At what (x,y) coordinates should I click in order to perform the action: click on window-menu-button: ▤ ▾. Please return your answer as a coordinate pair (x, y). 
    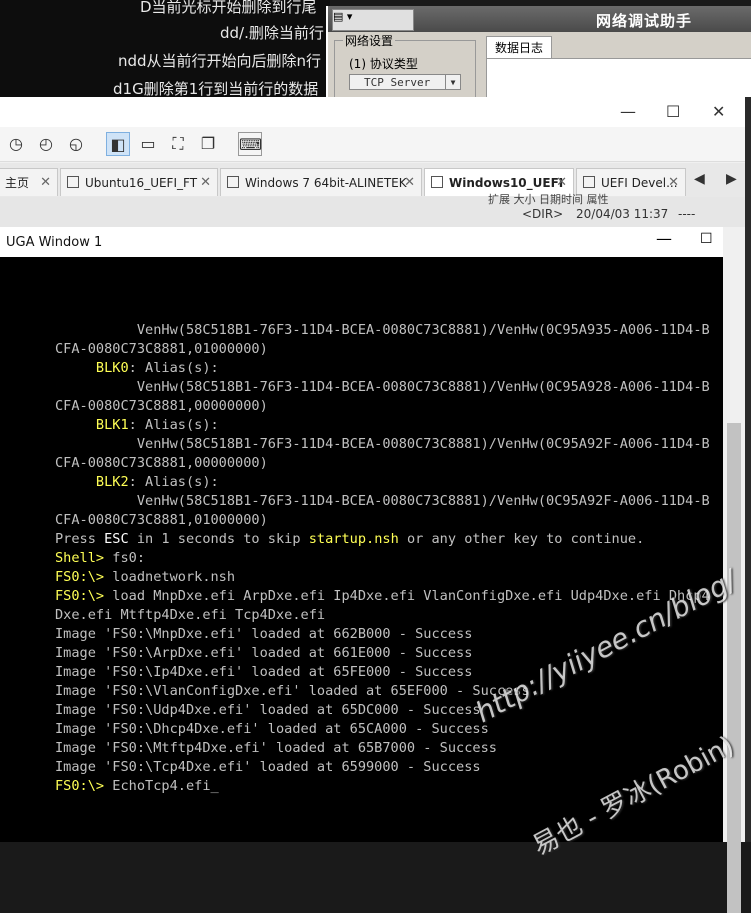
    Looking at the image, I should click on (373, 20).